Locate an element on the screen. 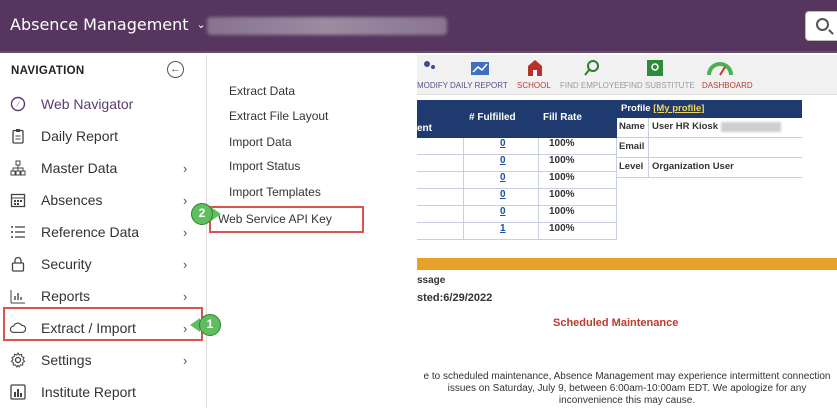  search-button is located at coordinates (821, 26).